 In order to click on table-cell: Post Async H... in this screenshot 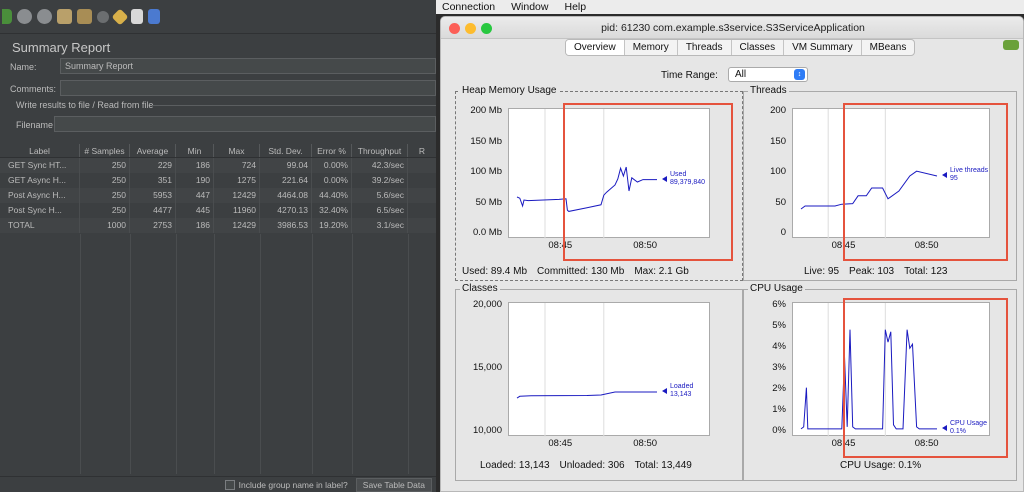, I will do `click(40, 195)`.